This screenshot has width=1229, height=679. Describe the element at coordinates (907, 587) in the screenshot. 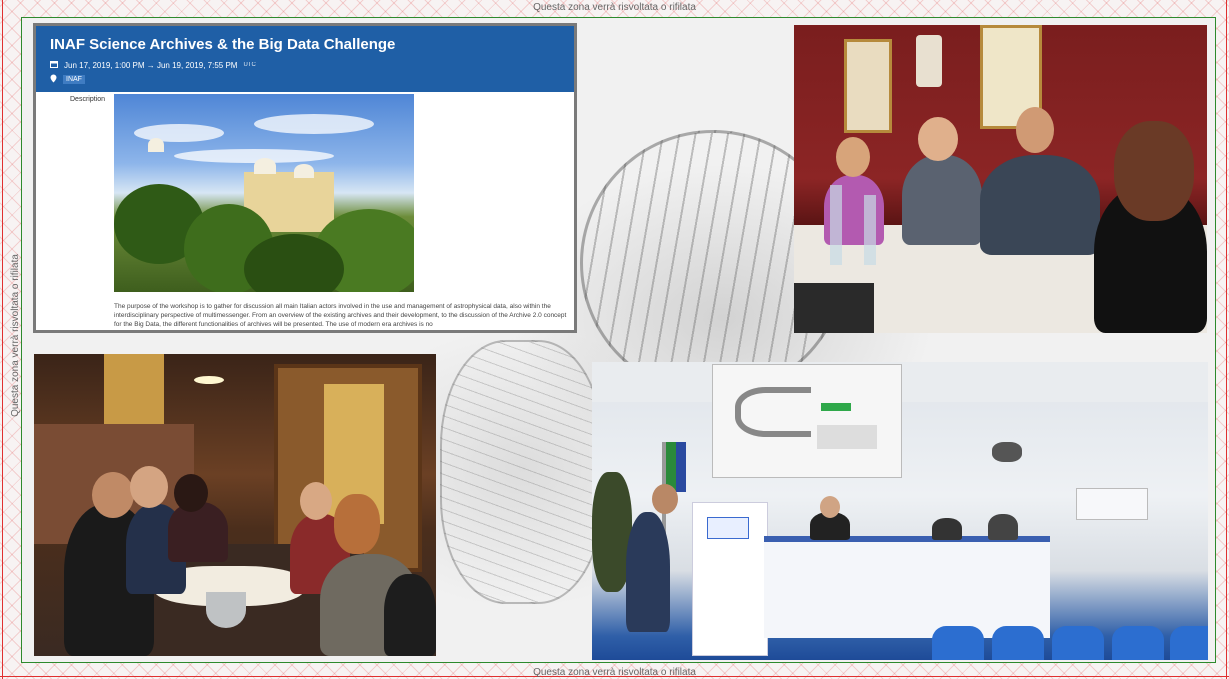

I see `panel-desk` at that location.